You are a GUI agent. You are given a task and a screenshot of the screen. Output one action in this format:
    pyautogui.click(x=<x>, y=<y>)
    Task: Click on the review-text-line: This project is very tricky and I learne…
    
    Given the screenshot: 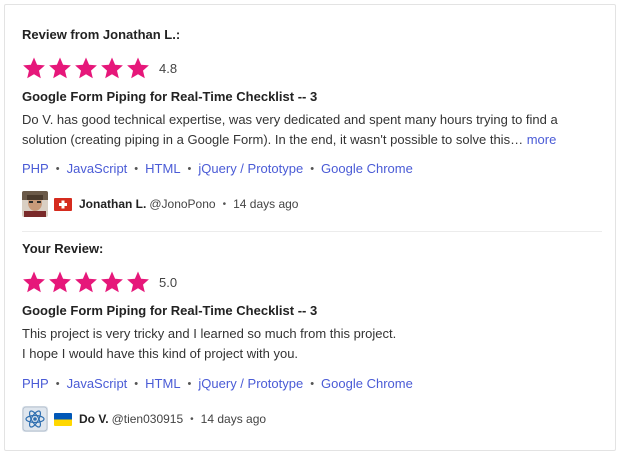 What is the action you would take?
    pyautogui.click(x=209, y=333)
    